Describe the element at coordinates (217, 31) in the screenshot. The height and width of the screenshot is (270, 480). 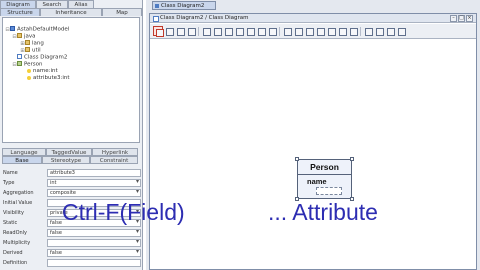
I see `generalization-tool-icon` at that location.